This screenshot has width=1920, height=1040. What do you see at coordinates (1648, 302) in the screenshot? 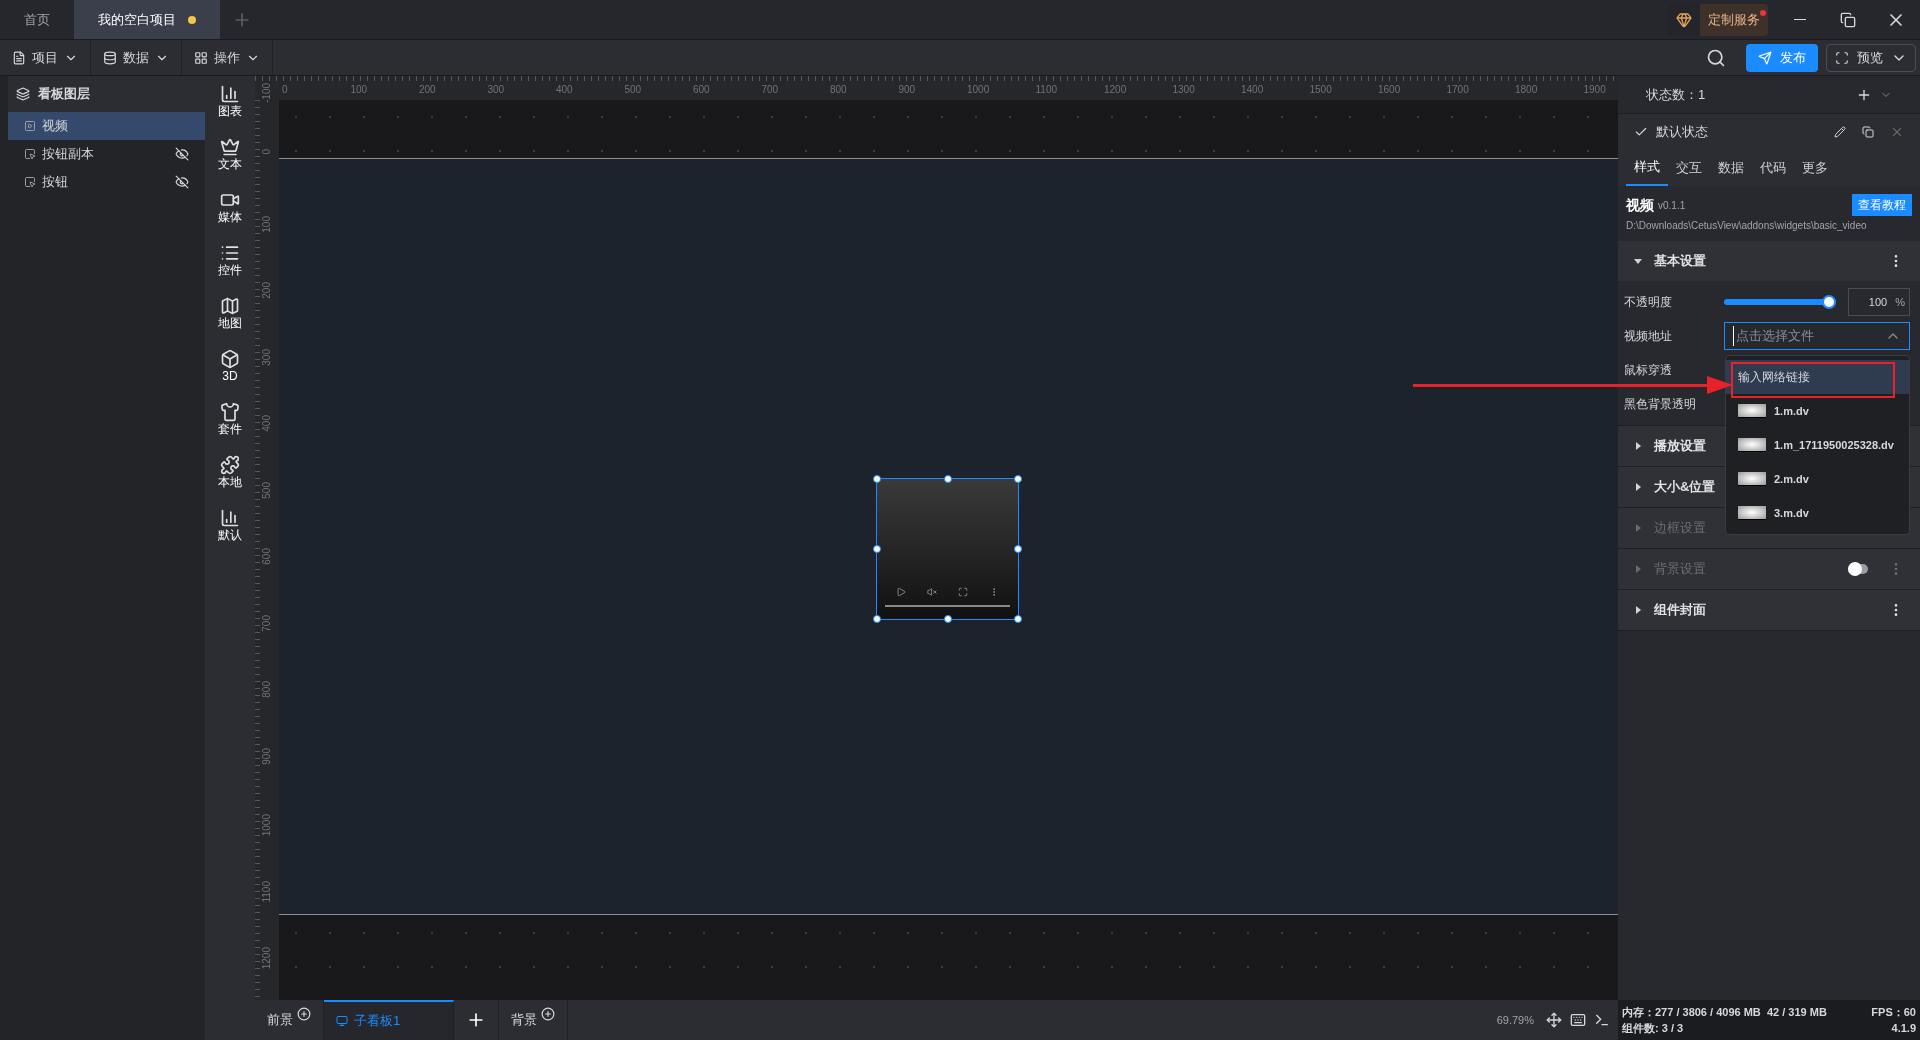
I see `field-label: 不透明度` at bounding box center [1648, 302].